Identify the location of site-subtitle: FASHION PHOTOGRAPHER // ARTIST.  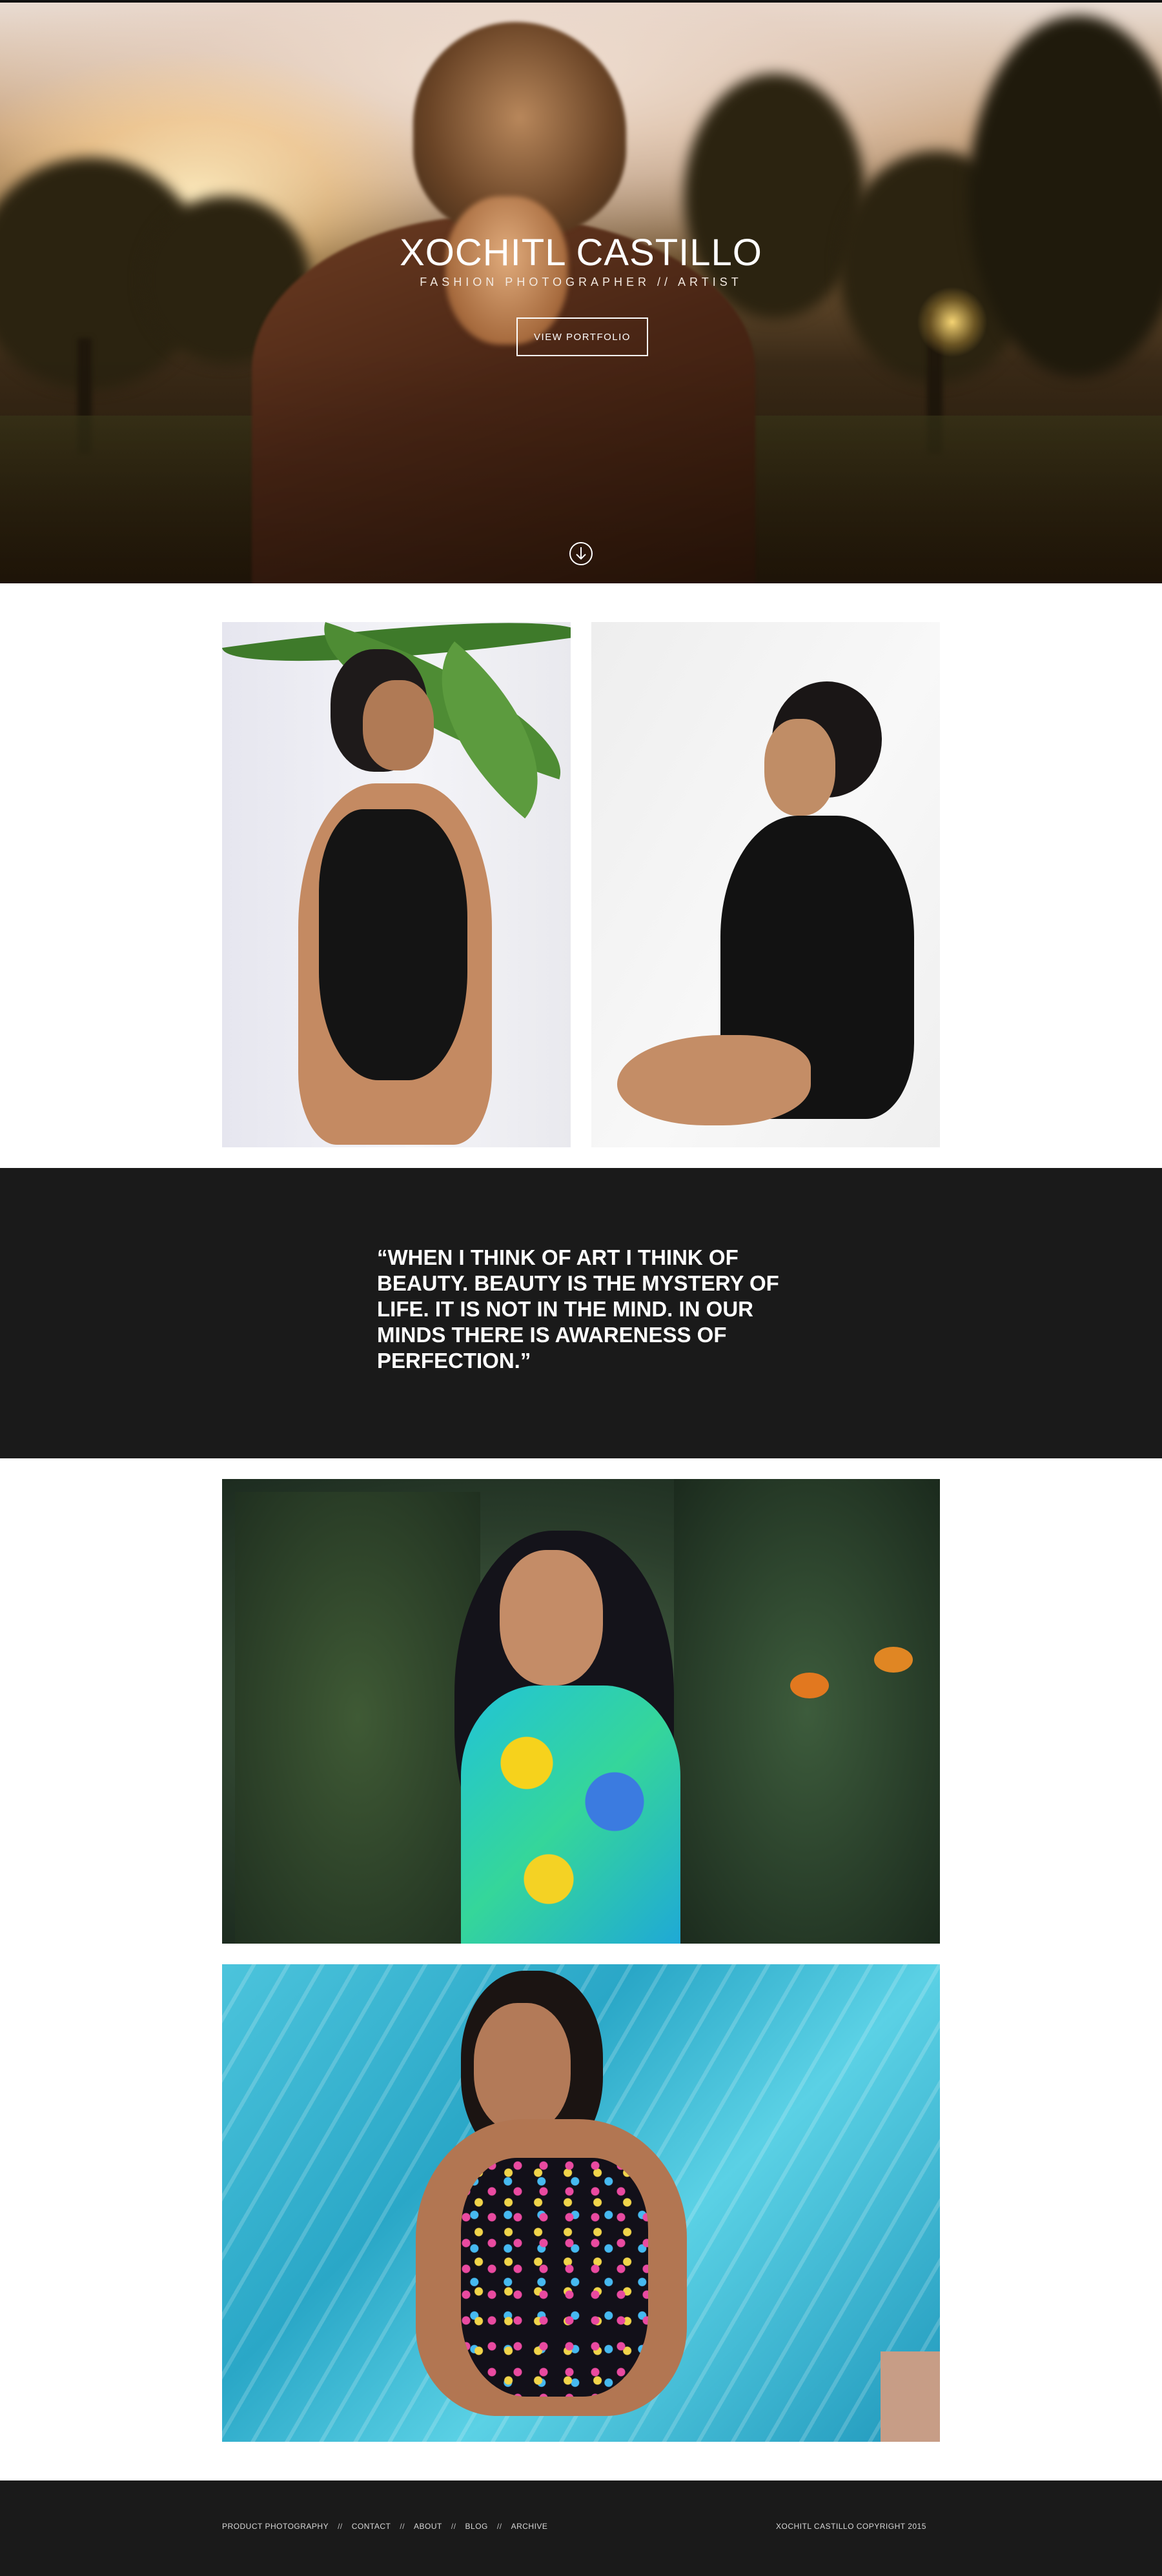
(581, 282).